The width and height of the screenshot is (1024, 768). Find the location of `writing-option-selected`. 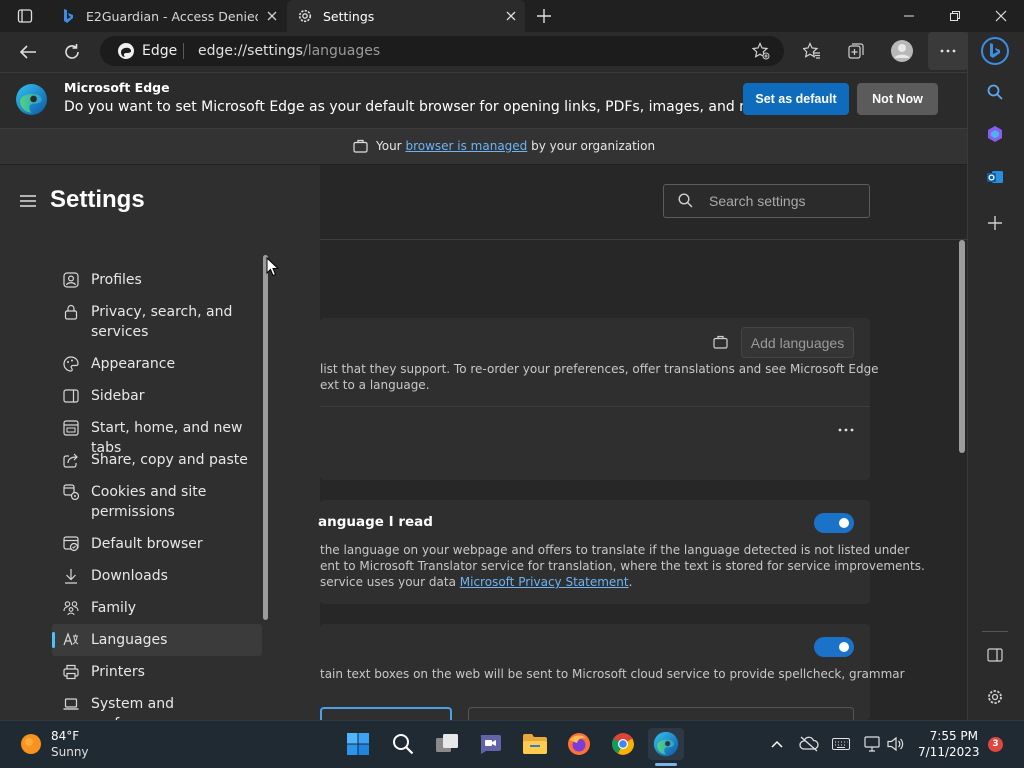

writing-option-selected is located at coordinates (386, 714).